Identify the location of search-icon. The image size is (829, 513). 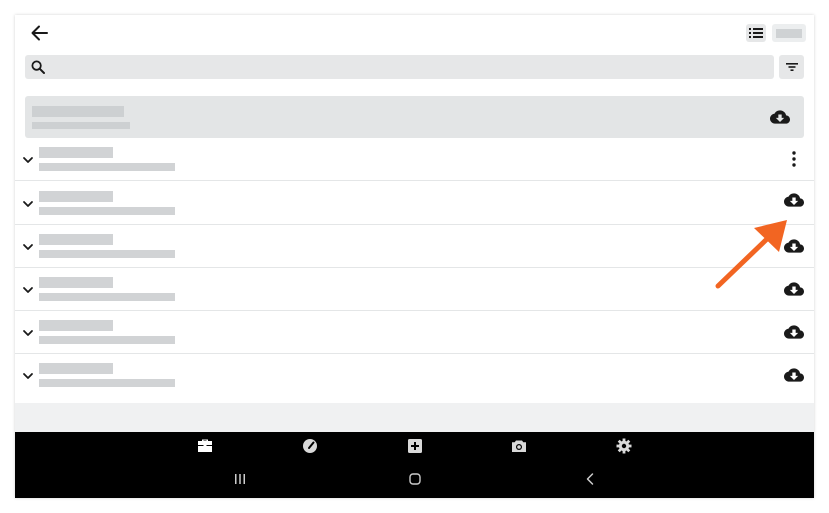
(38, 67).